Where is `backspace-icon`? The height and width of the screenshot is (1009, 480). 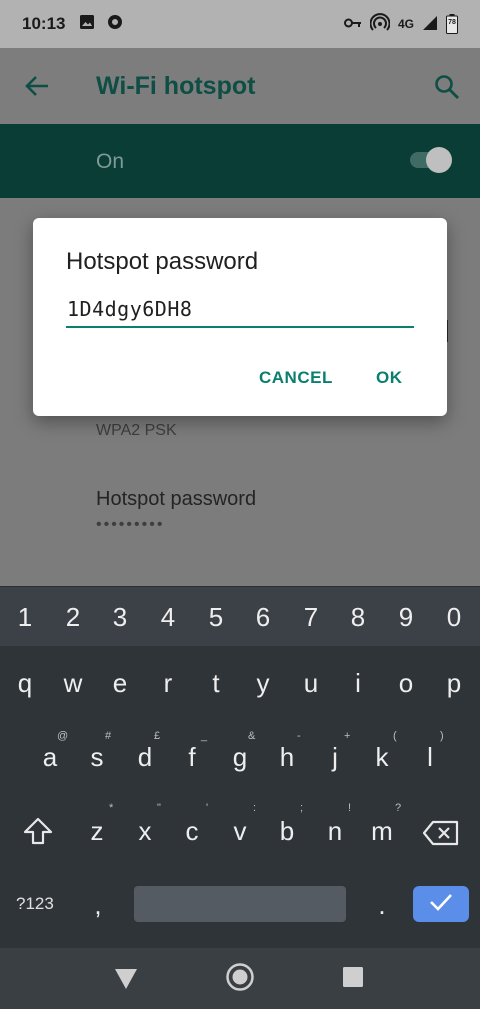 backspace-icon is located at coordinates (441, 835).